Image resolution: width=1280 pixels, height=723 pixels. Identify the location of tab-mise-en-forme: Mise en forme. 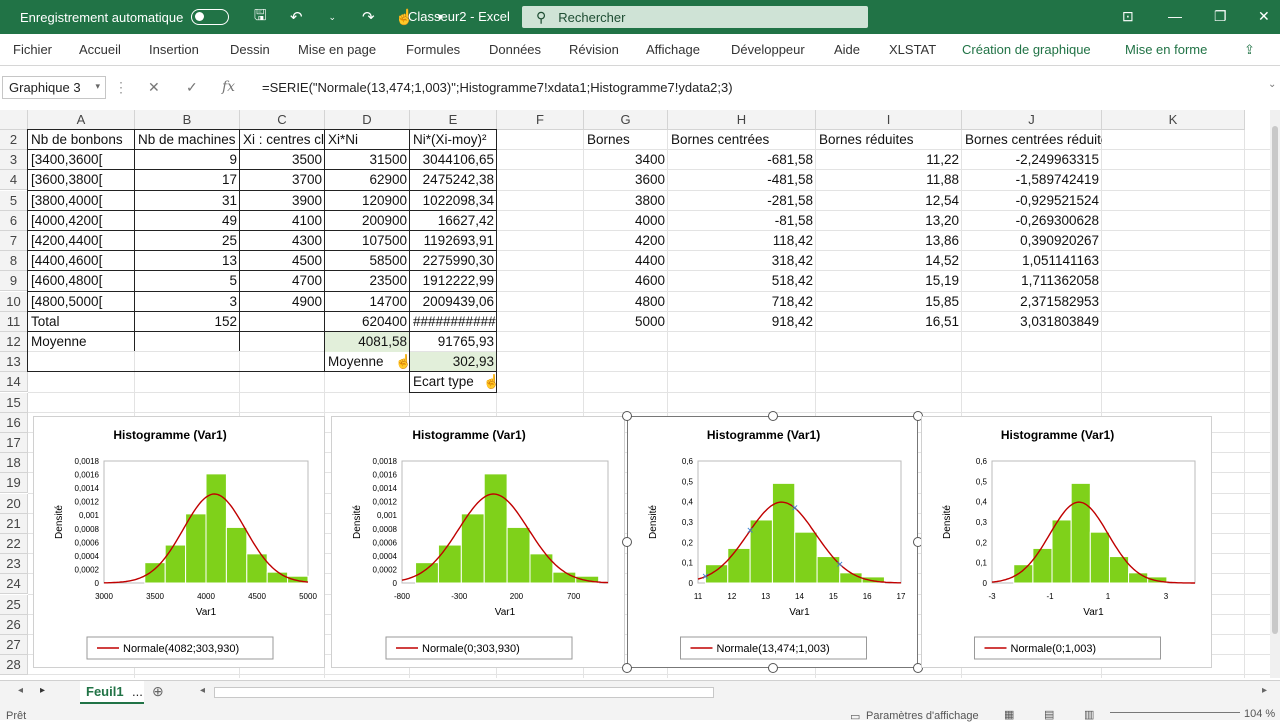
(1166, 49).